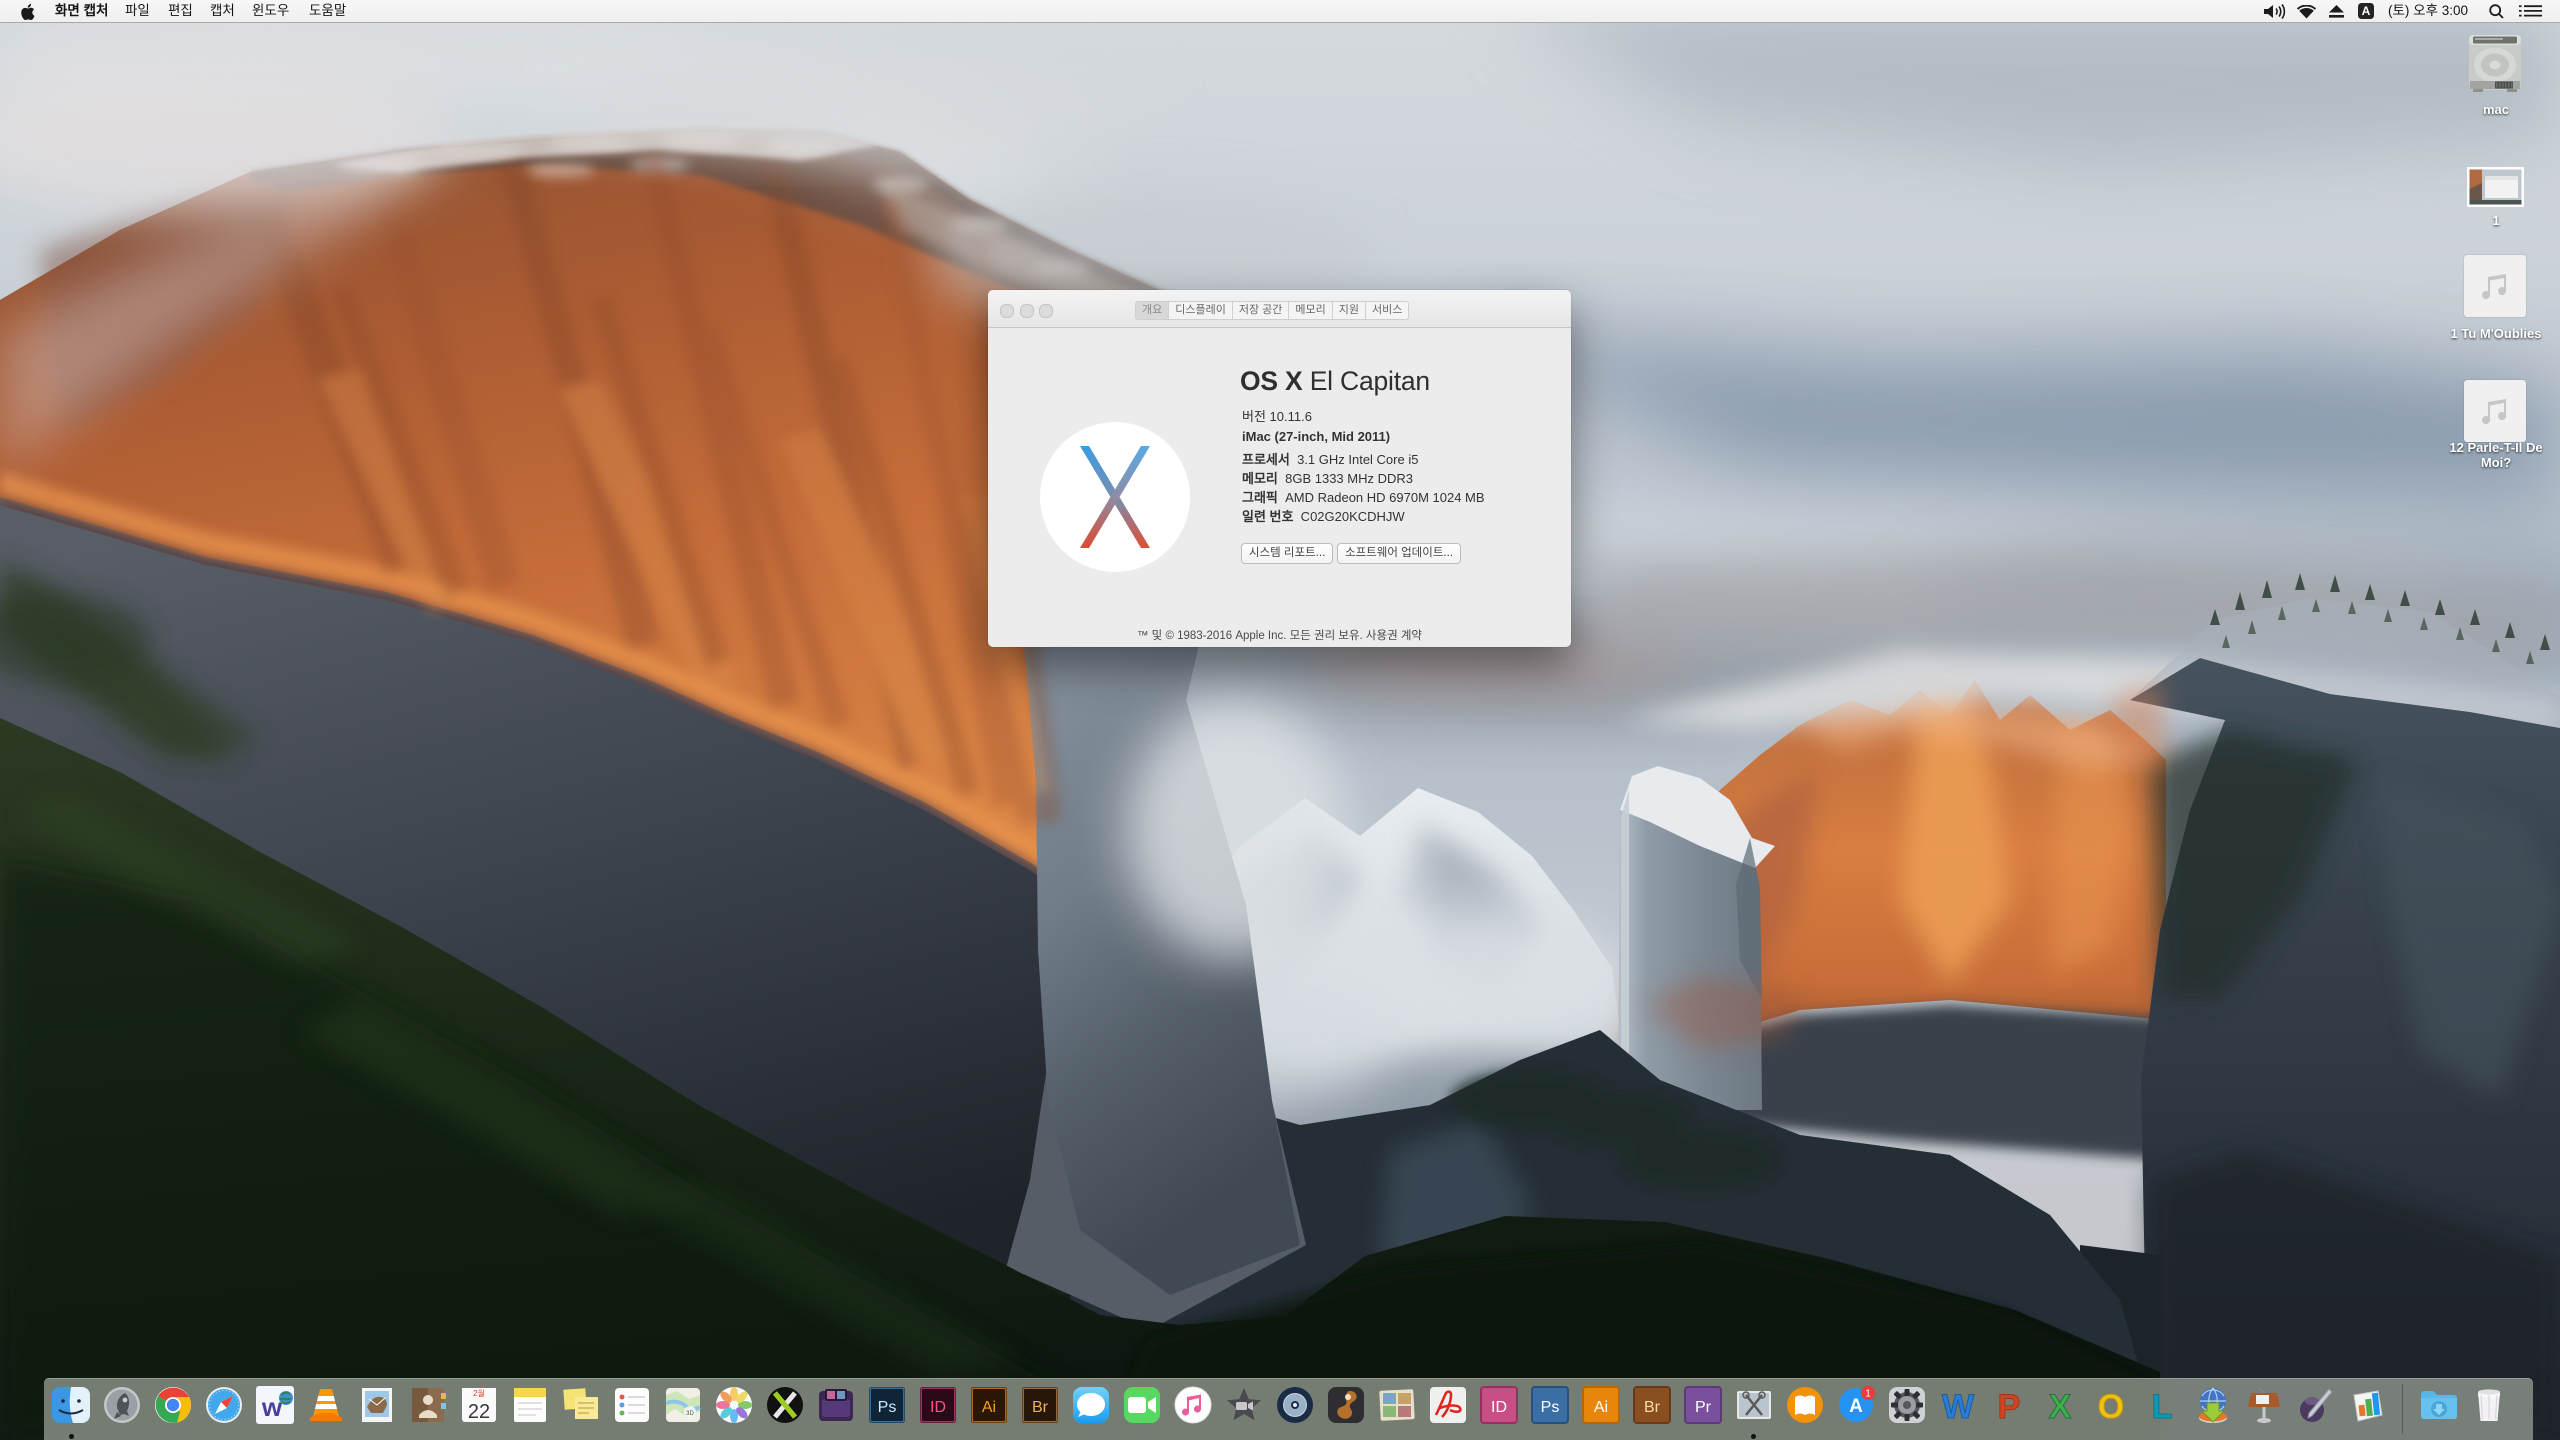  What do you see at coordinates (2060, 1406) in the screenshot?
I see `svg-text: X` at bounding box center [2060, 1406].